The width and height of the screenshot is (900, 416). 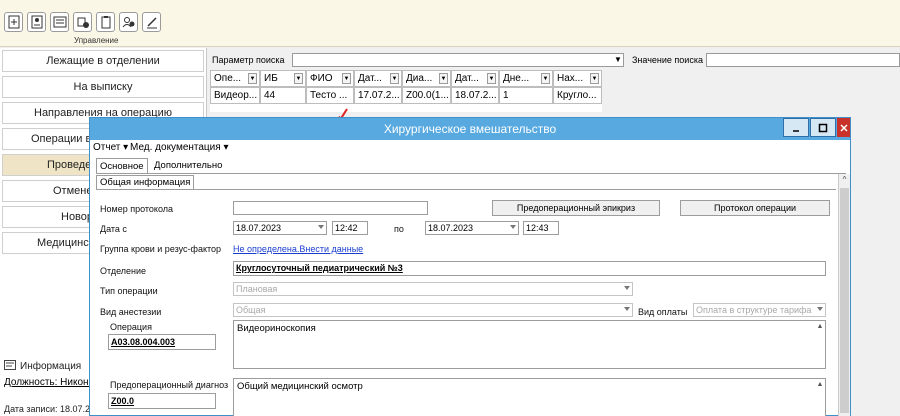 What do you see at coordinates (844, 300) in the screenshot?
I see `scrollbar-thumb` at bounding box center [844, 300].